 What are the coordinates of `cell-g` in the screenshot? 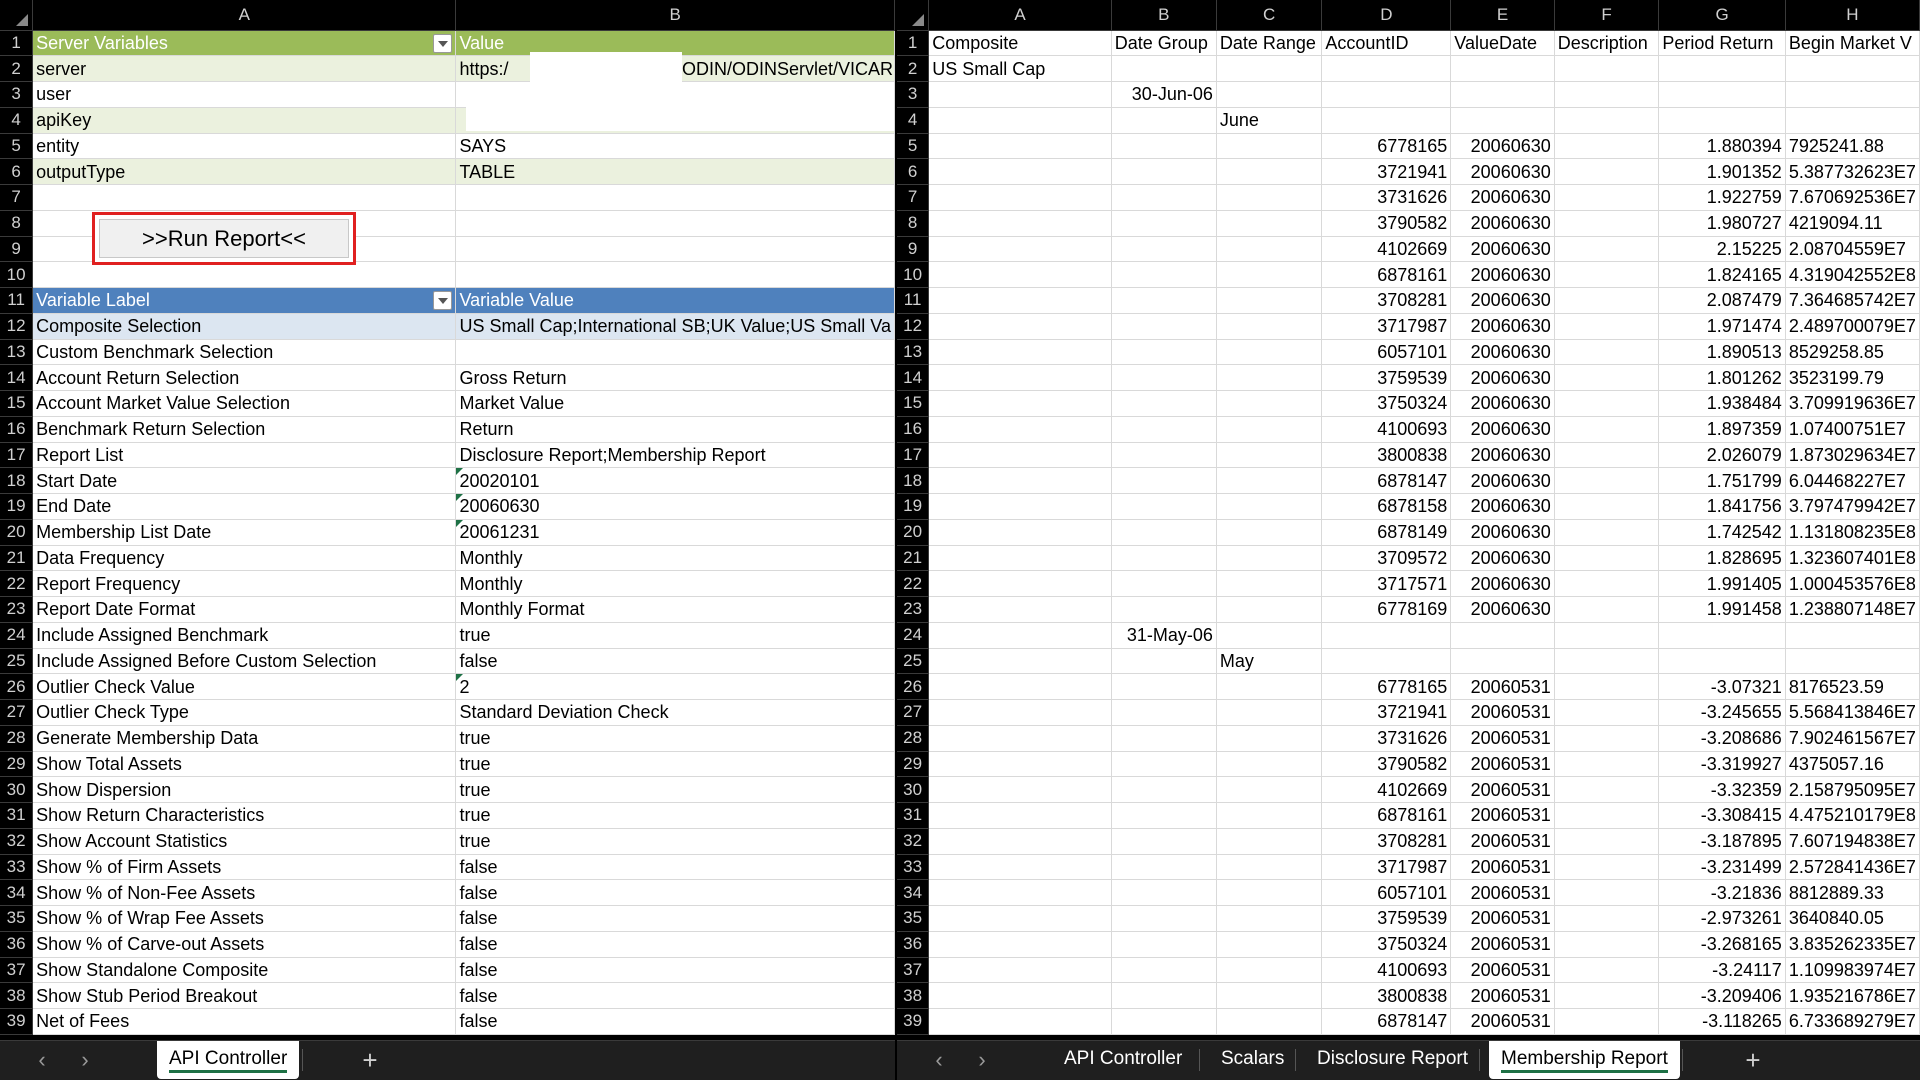 It's located at (1722, 94).